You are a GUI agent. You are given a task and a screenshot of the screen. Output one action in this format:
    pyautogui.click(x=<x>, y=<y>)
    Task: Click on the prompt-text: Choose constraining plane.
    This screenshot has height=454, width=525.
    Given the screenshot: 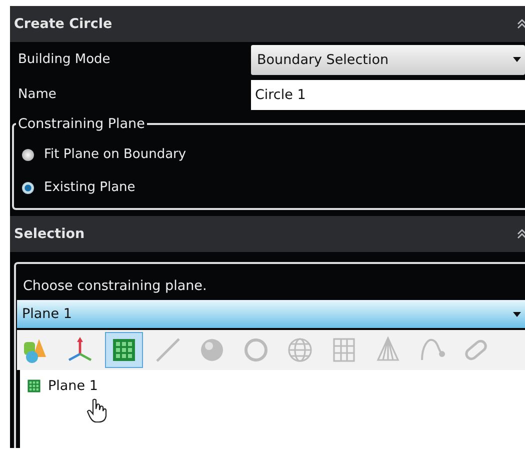 What is the action you would take?
    pyautogui.click(x=115, y=287)
    